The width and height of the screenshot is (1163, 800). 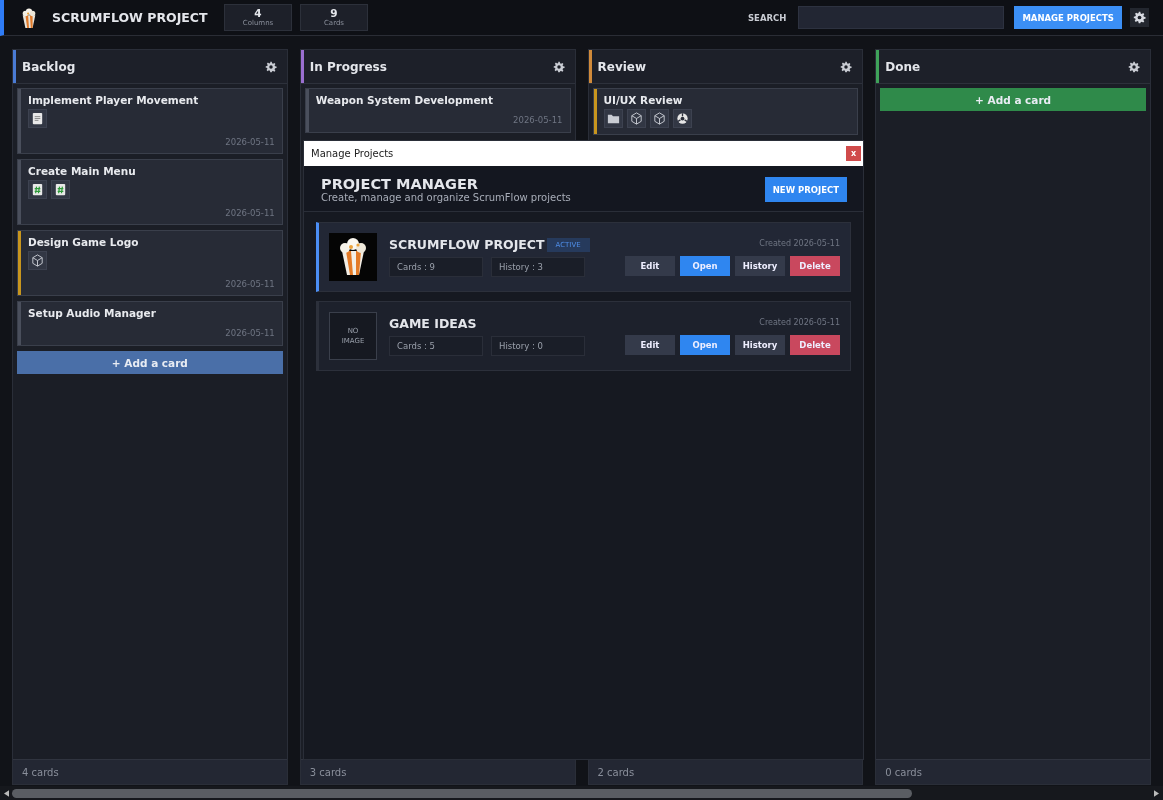 I want to click on card-title: UI/UX Review, so click(x=643, y=100).